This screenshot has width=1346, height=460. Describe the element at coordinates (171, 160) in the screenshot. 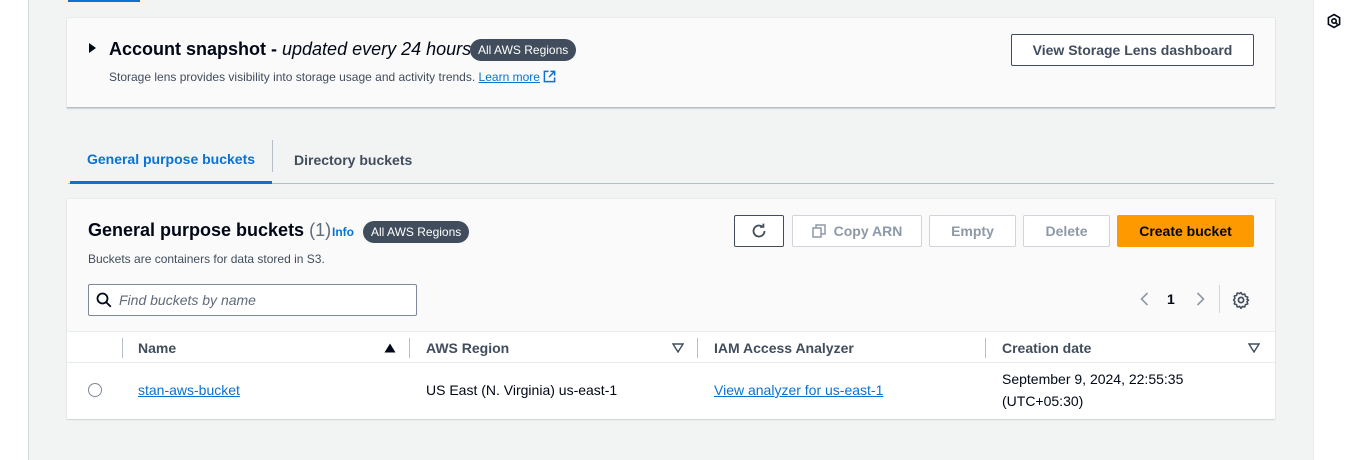

I see `tab-general-purpose: General purpose buckets` at that location.